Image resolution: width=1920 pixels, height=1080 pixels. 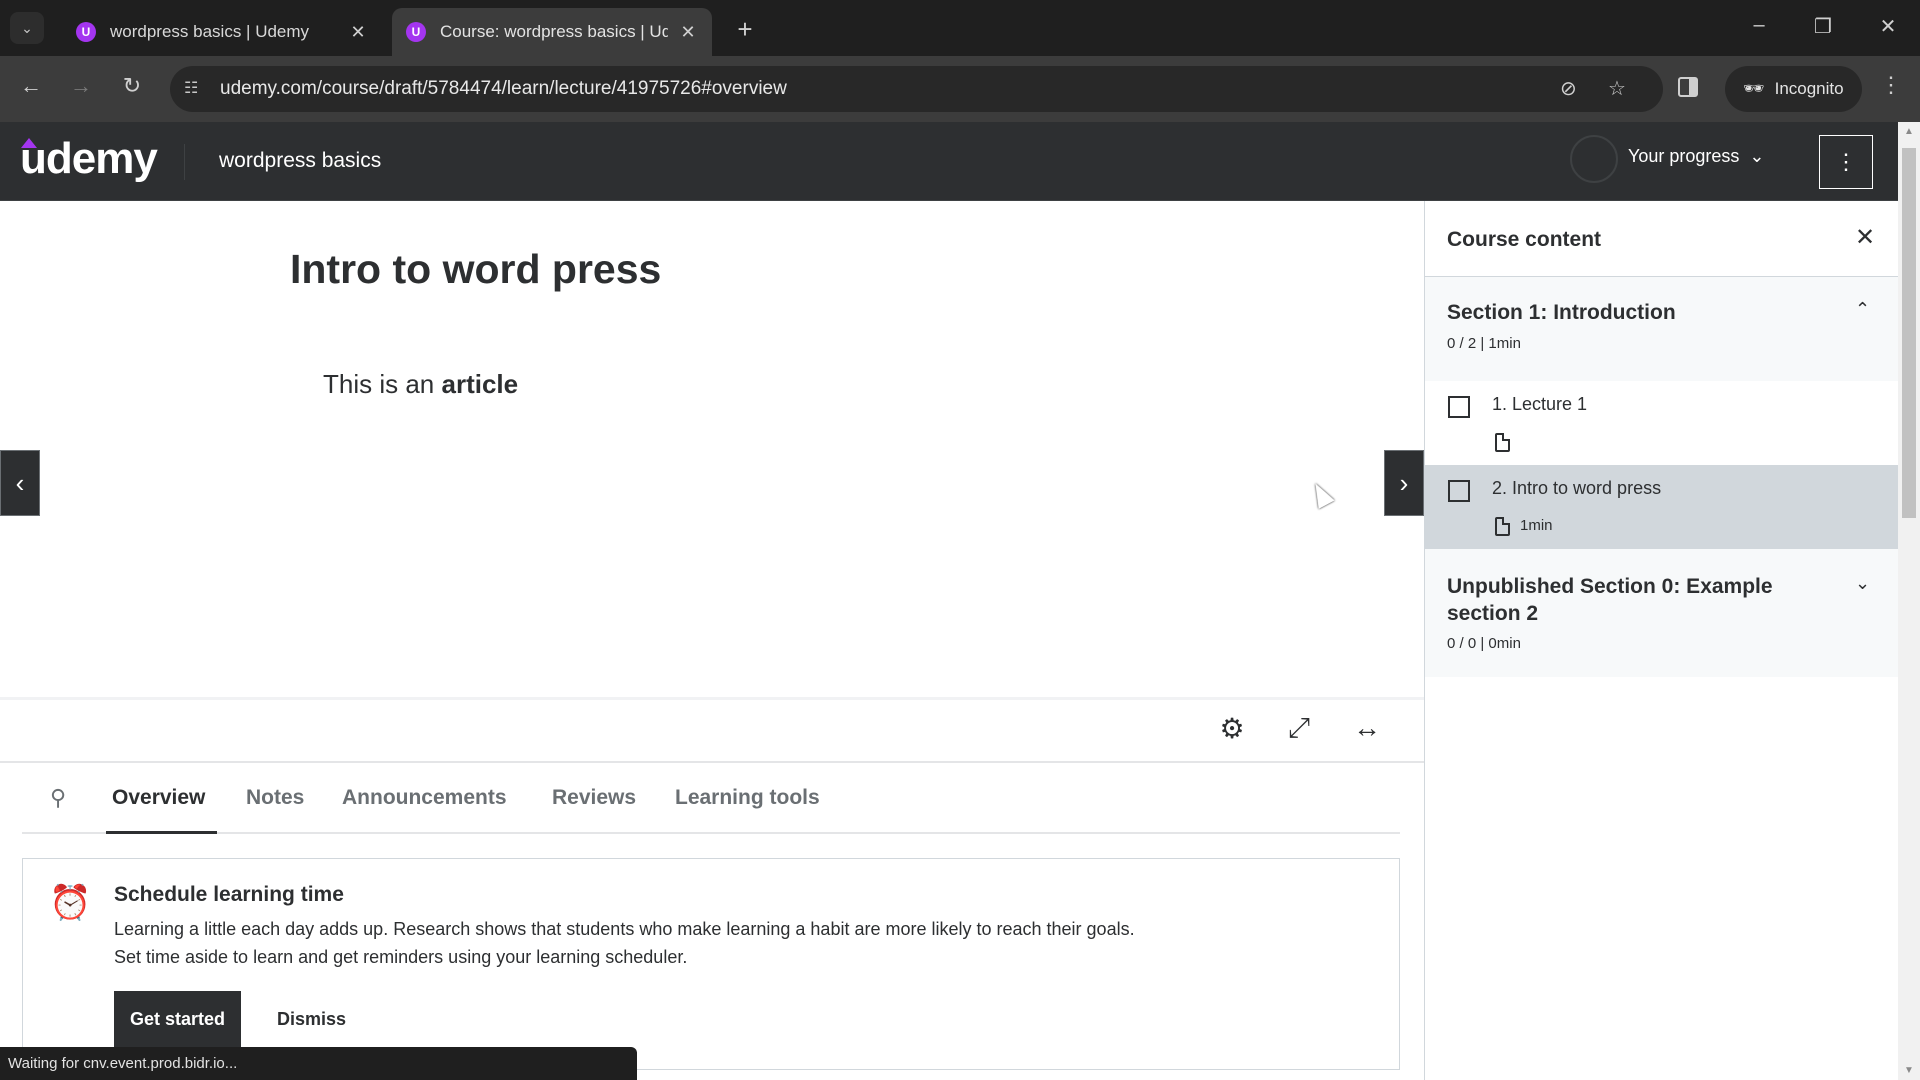 I want to click on browser-menu-icon: ⋮, so click(x=1891, y=85).